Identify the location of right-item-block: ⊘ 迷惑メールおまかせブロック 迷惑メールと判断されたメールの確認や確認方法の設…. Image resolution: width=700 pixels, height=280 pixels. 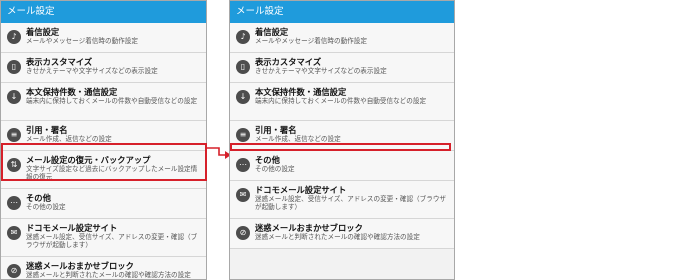
(342, 234).